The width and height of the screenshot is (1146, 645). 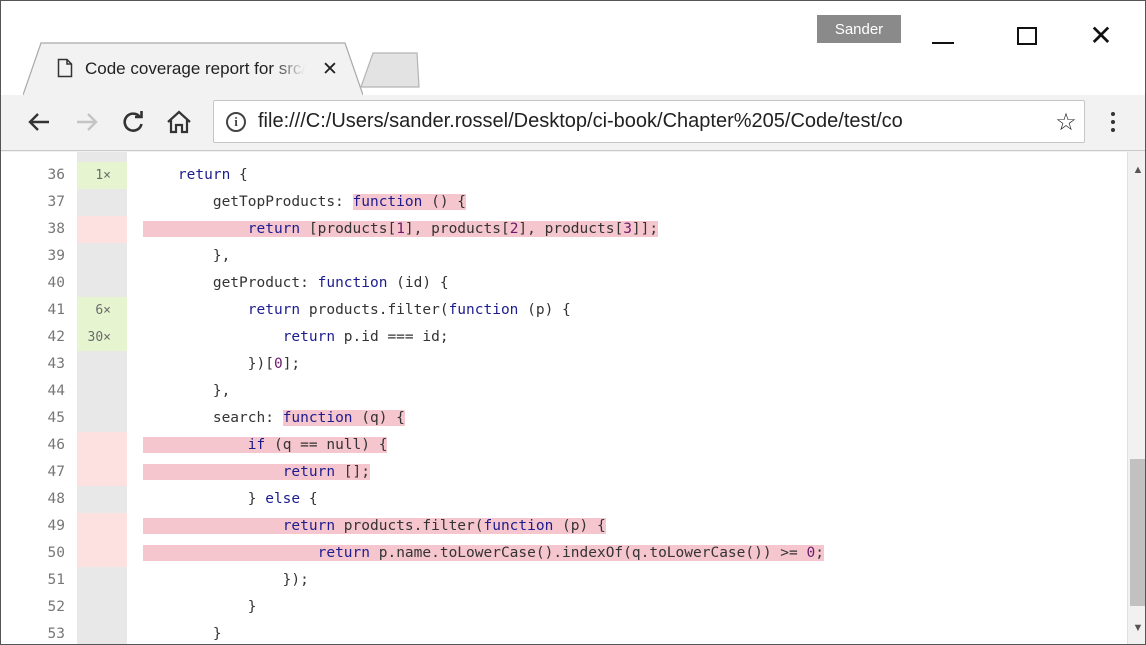 What do you see at coordinates (226, 580) in the screenshot?
I see `code-text: });` at bounding box center [226, 580].